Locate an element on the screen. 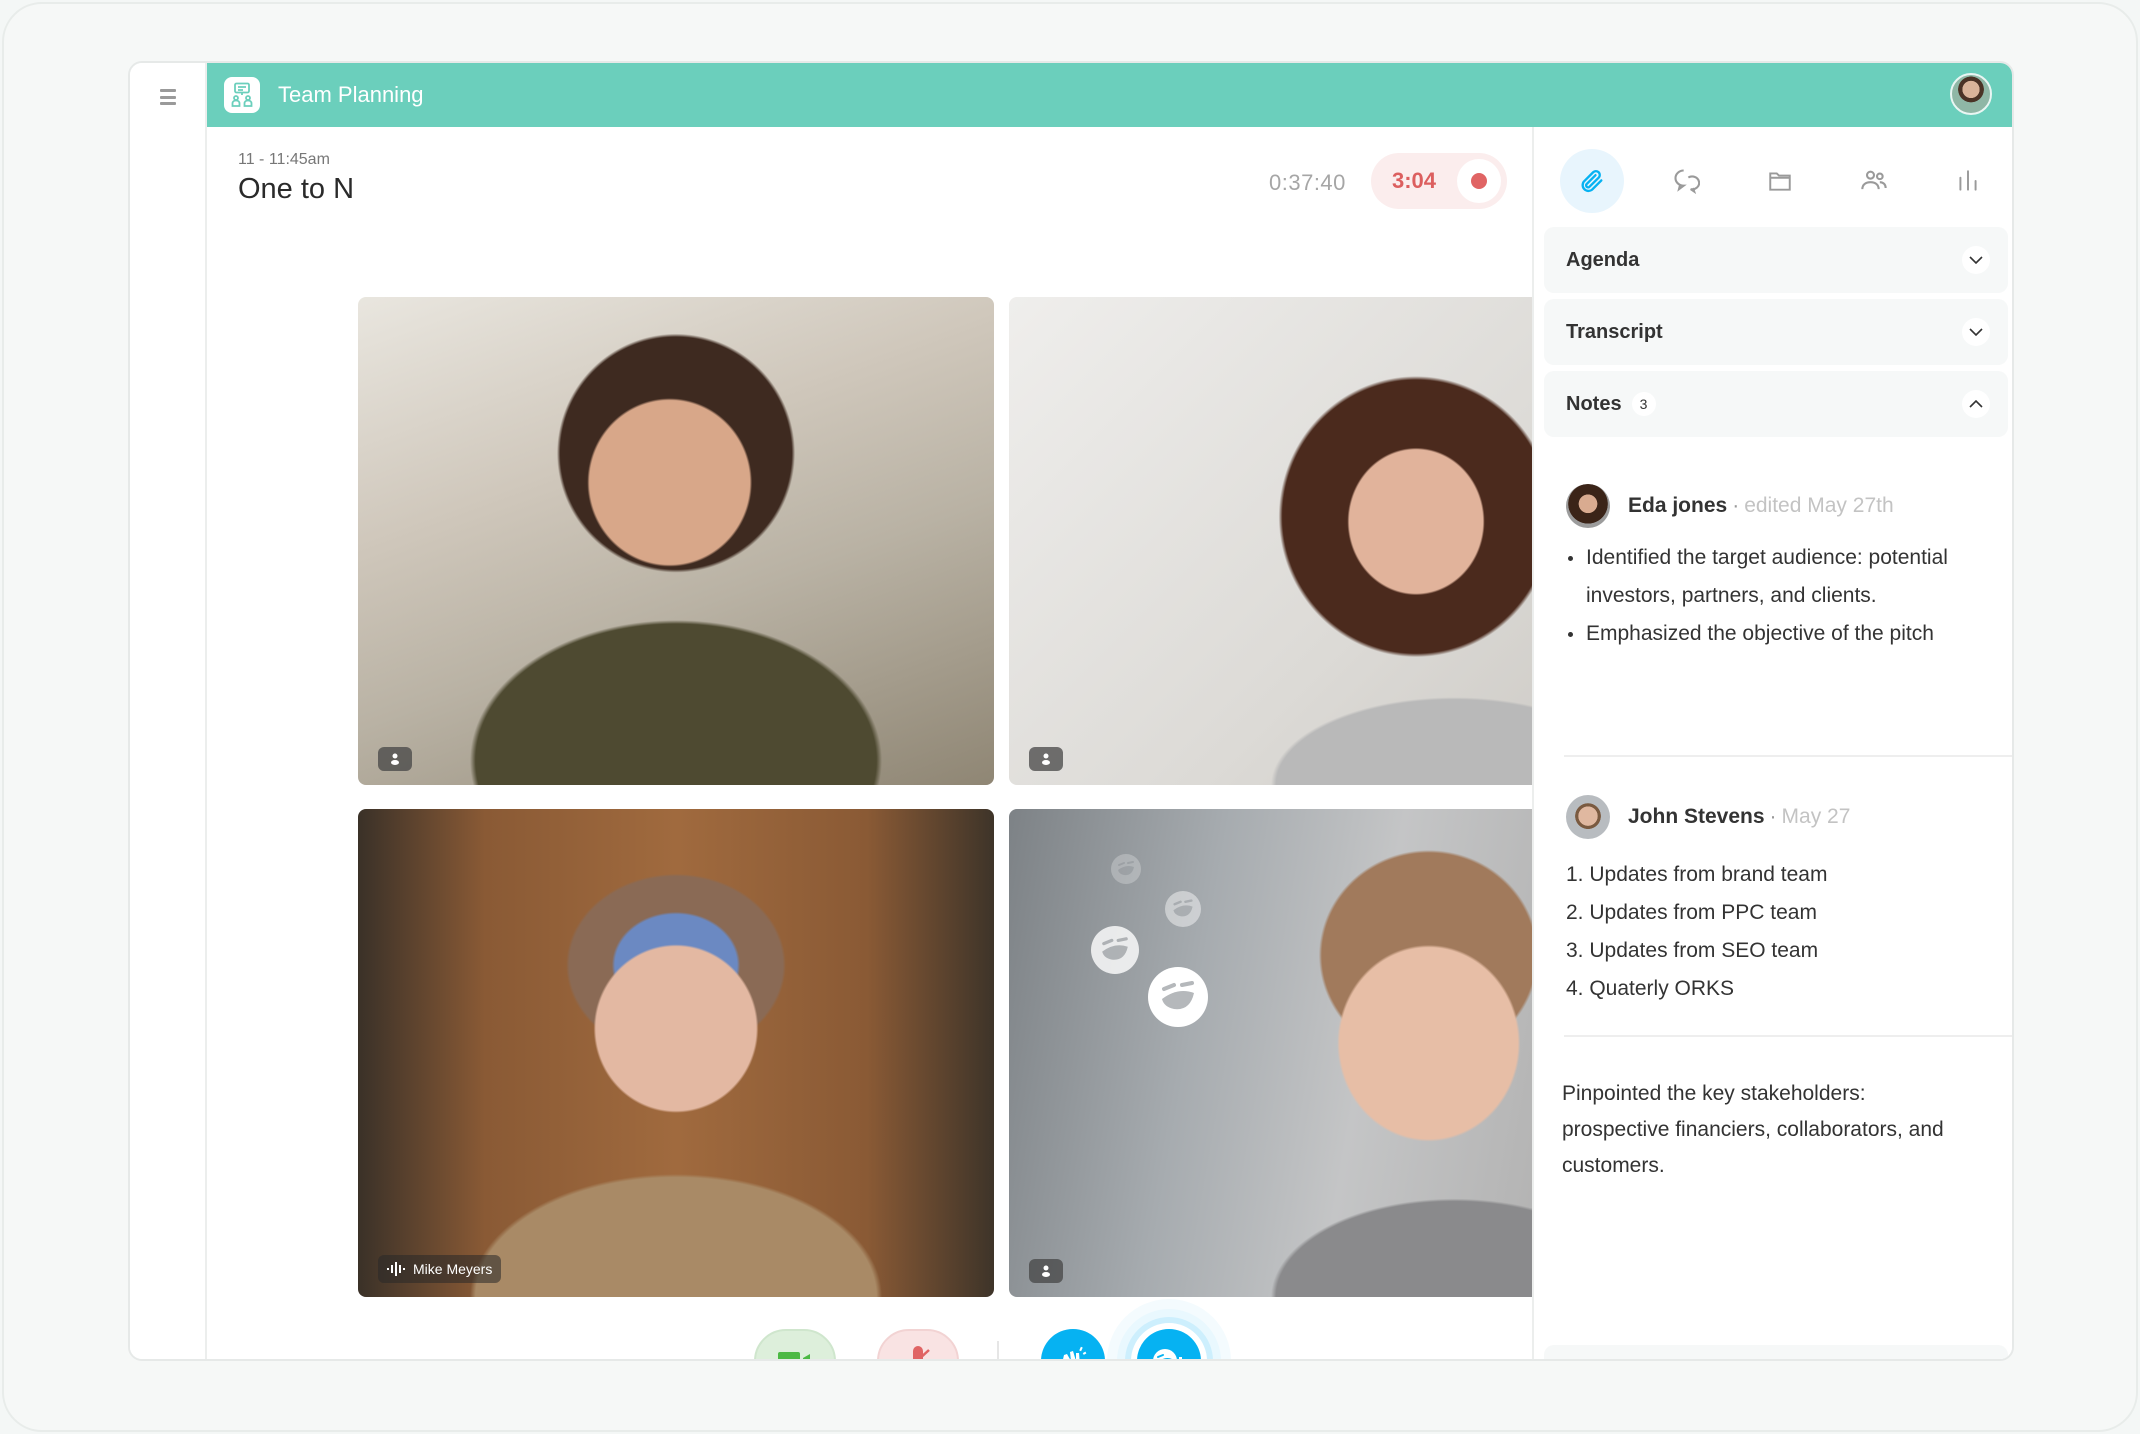 This screenshot has width=2140, height=1434. video-camera-icon is located at coordinates (794, 1355).